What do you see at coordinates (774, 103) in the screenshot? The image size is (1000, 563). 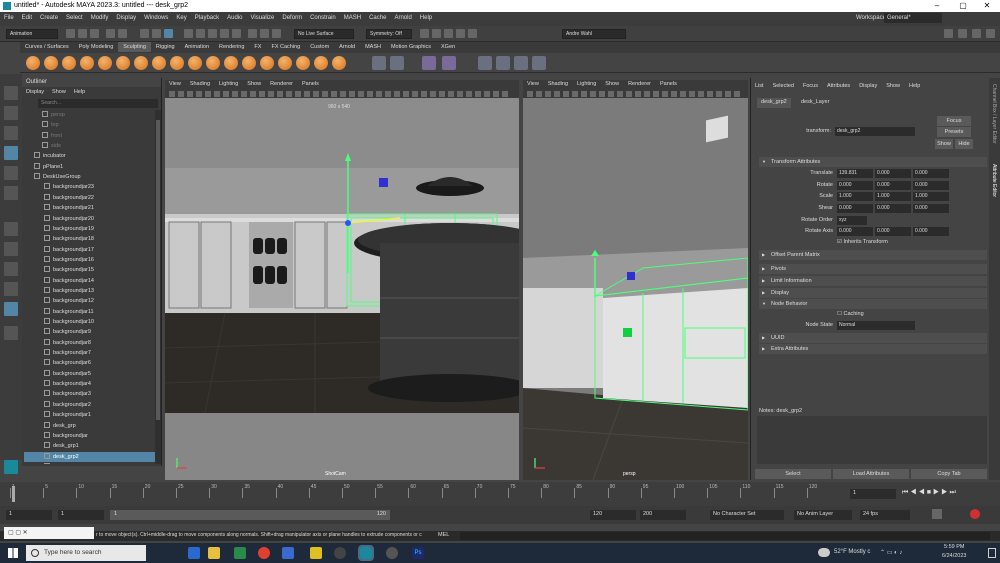 I see `tab-desk-grp2: desk_grp2` at bounding box center [774, 103].